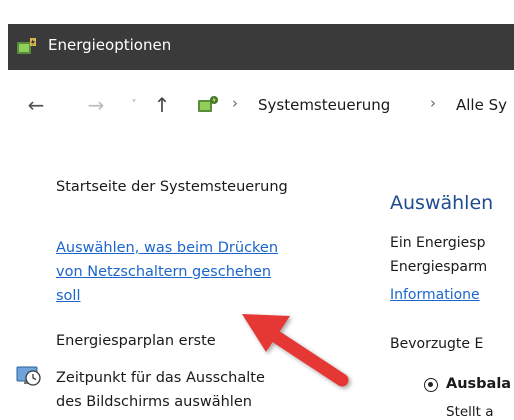  Describe the element at coordinates (28, 376) in the screenshot. I see `display-timer-icon` at that location.